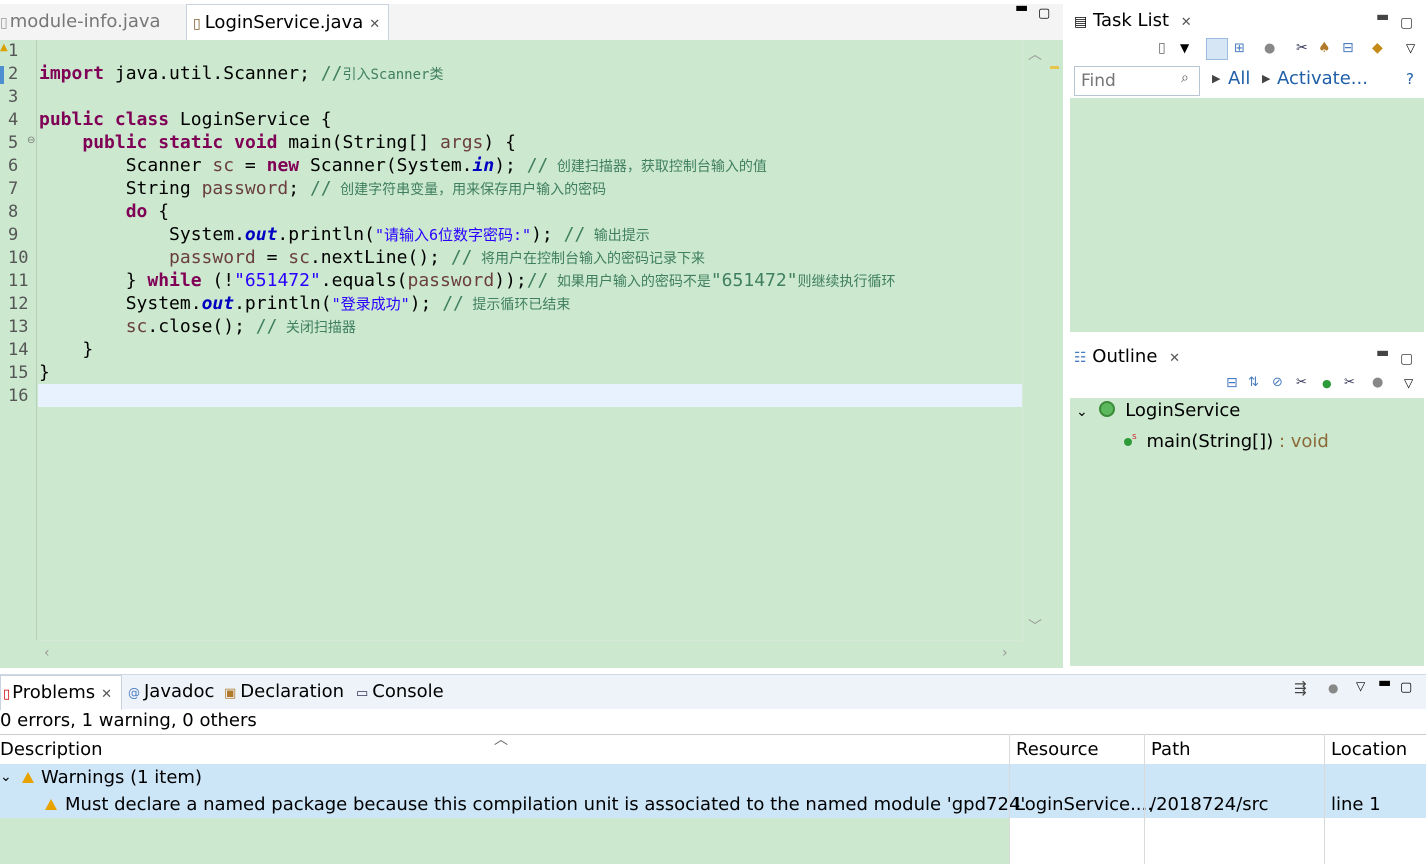 The width and height of the screenshot is (1426, 864). Describe the element at coordinates (1044, 13) in the screenshot. I see `maximize-editor-icon: ▢` at that location.